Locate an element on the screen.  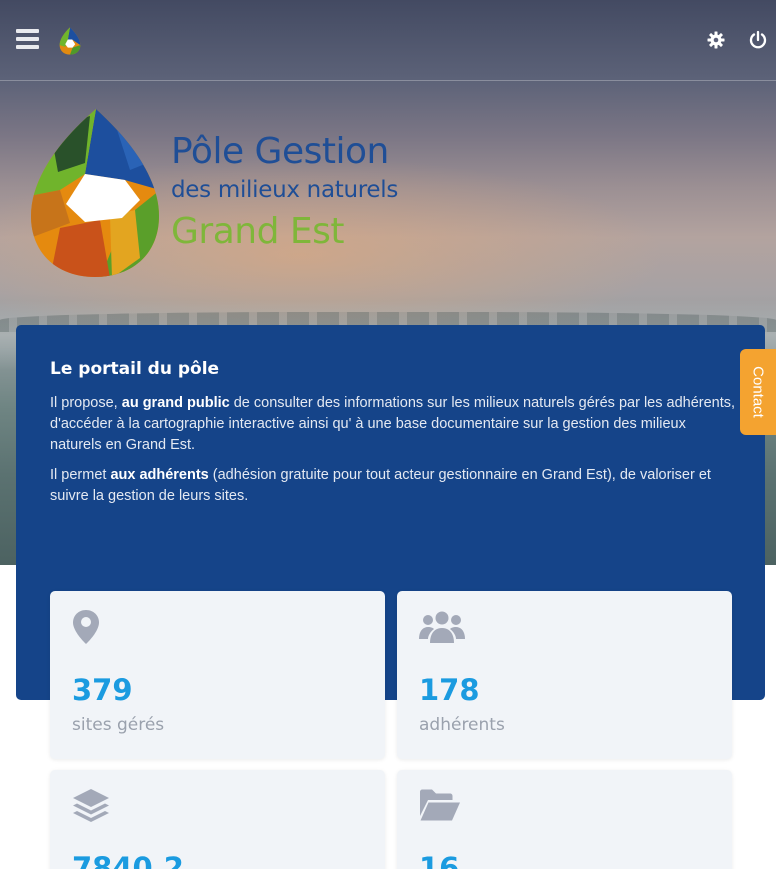
hamburger-icon is located at coordinates (27, 40).